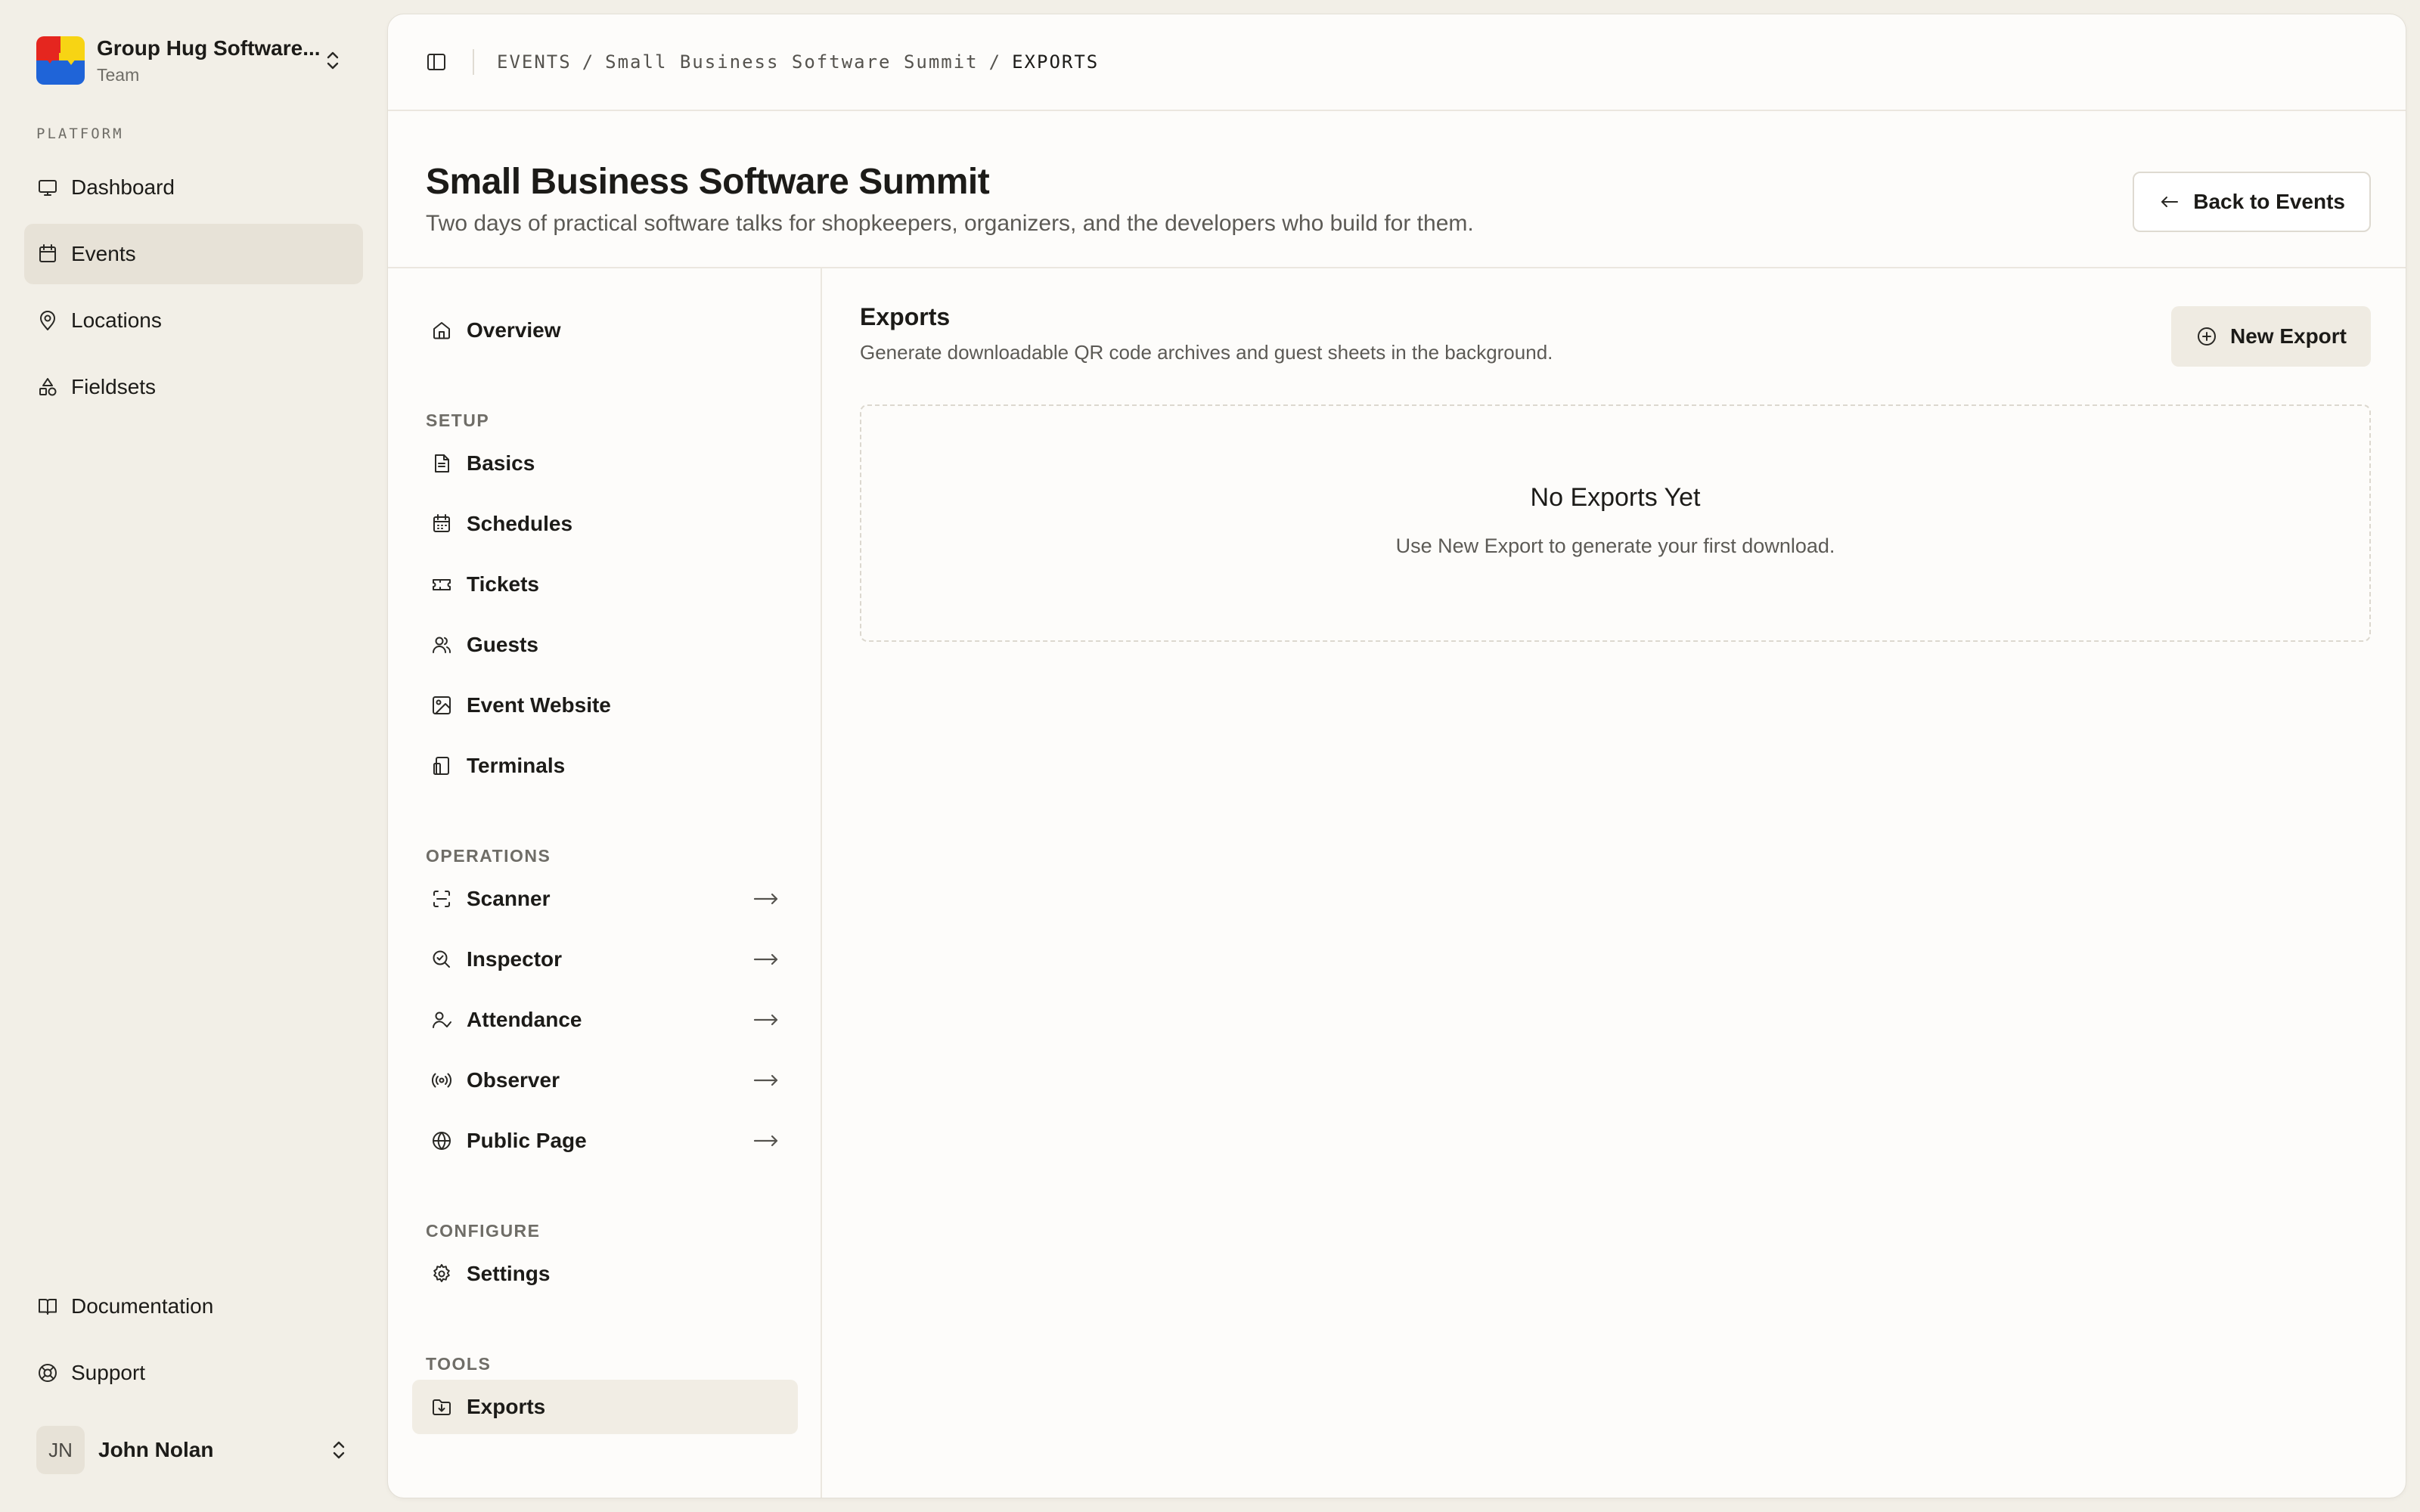 The width and height of the screenshot is (2420, 1512). I want to click on event-nav-basics: Basics, so click(605, 463).